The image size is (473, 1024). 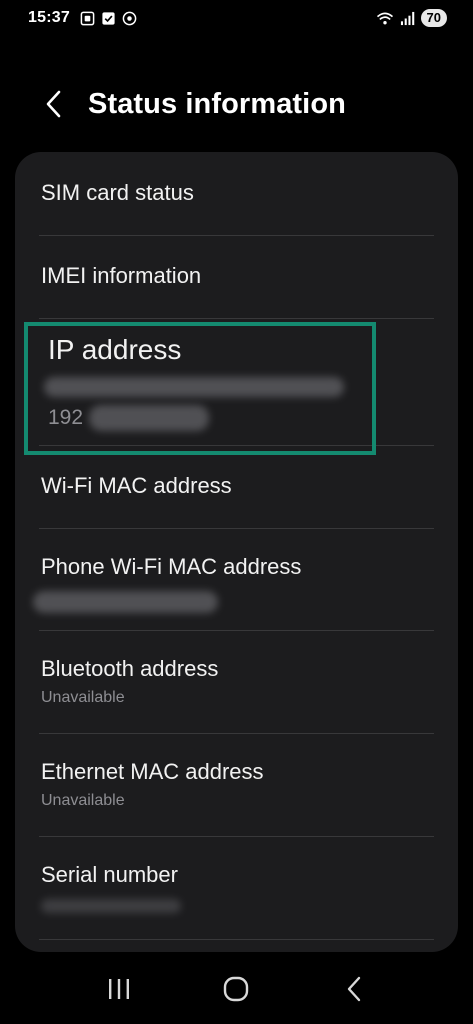 What do you see at coordinates (236, 939) in the screenshot?
I see `divider` at bounding box center [236, 939].